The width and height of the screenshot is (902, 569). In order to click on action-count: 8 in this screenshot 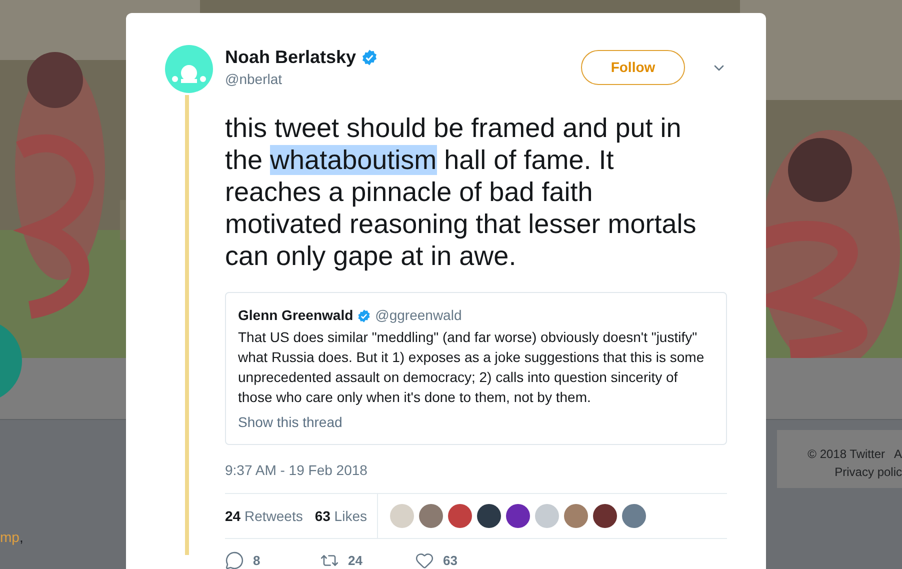, I will do `click(256, 560)`.